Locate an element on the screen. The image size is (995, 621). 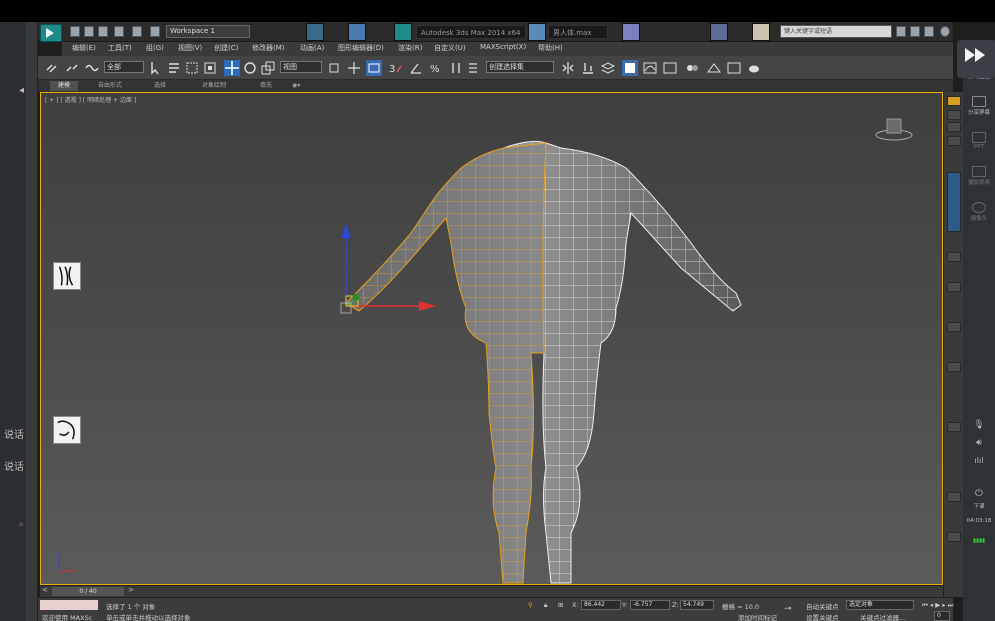
z-coord-field: 54.749 is located at coordinates (697, 605).